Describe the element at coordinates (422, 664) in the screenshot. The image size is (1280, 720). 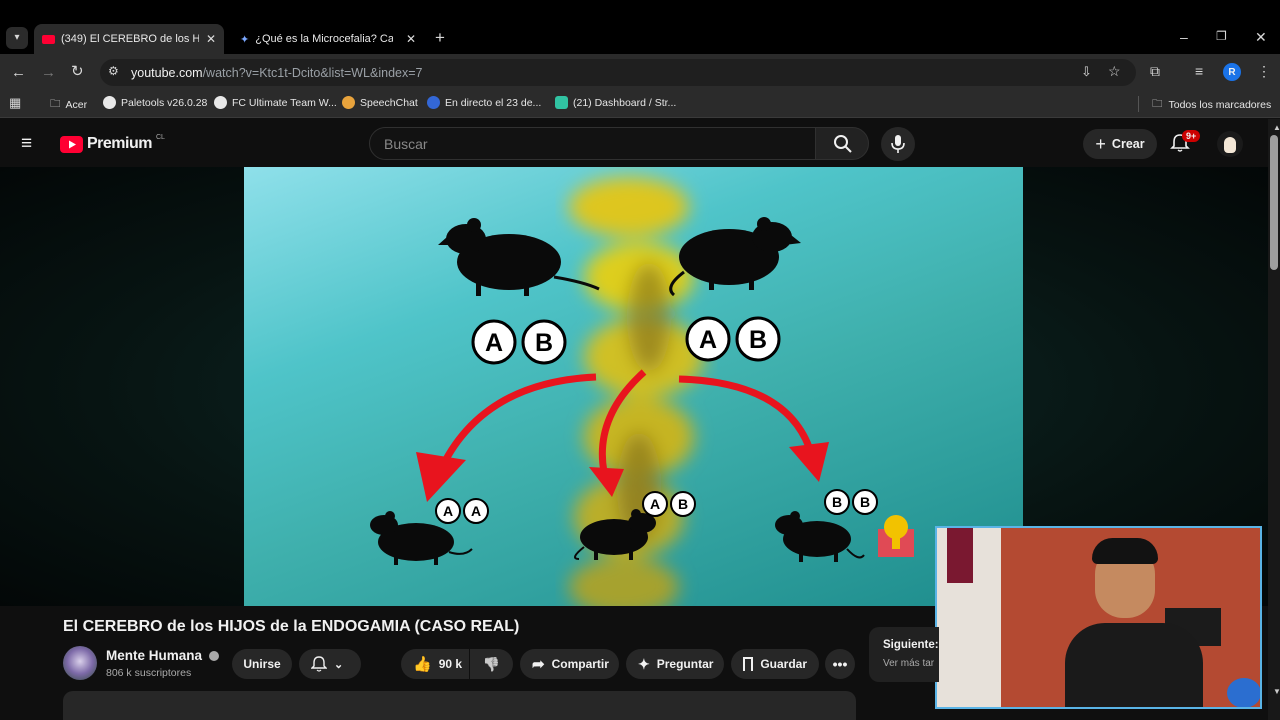
I see `thumbs-up-icon: 👍` at that location.